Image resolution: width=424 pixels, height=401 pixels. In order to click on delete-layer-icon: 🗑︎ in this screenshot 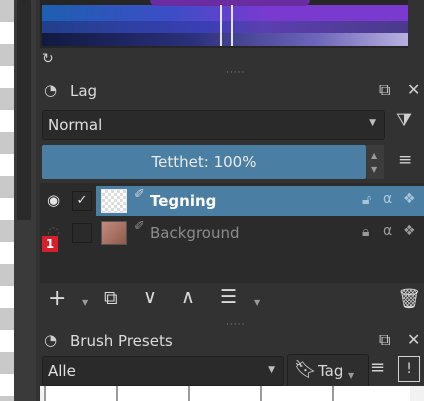, I will do `click(409, 298)`.